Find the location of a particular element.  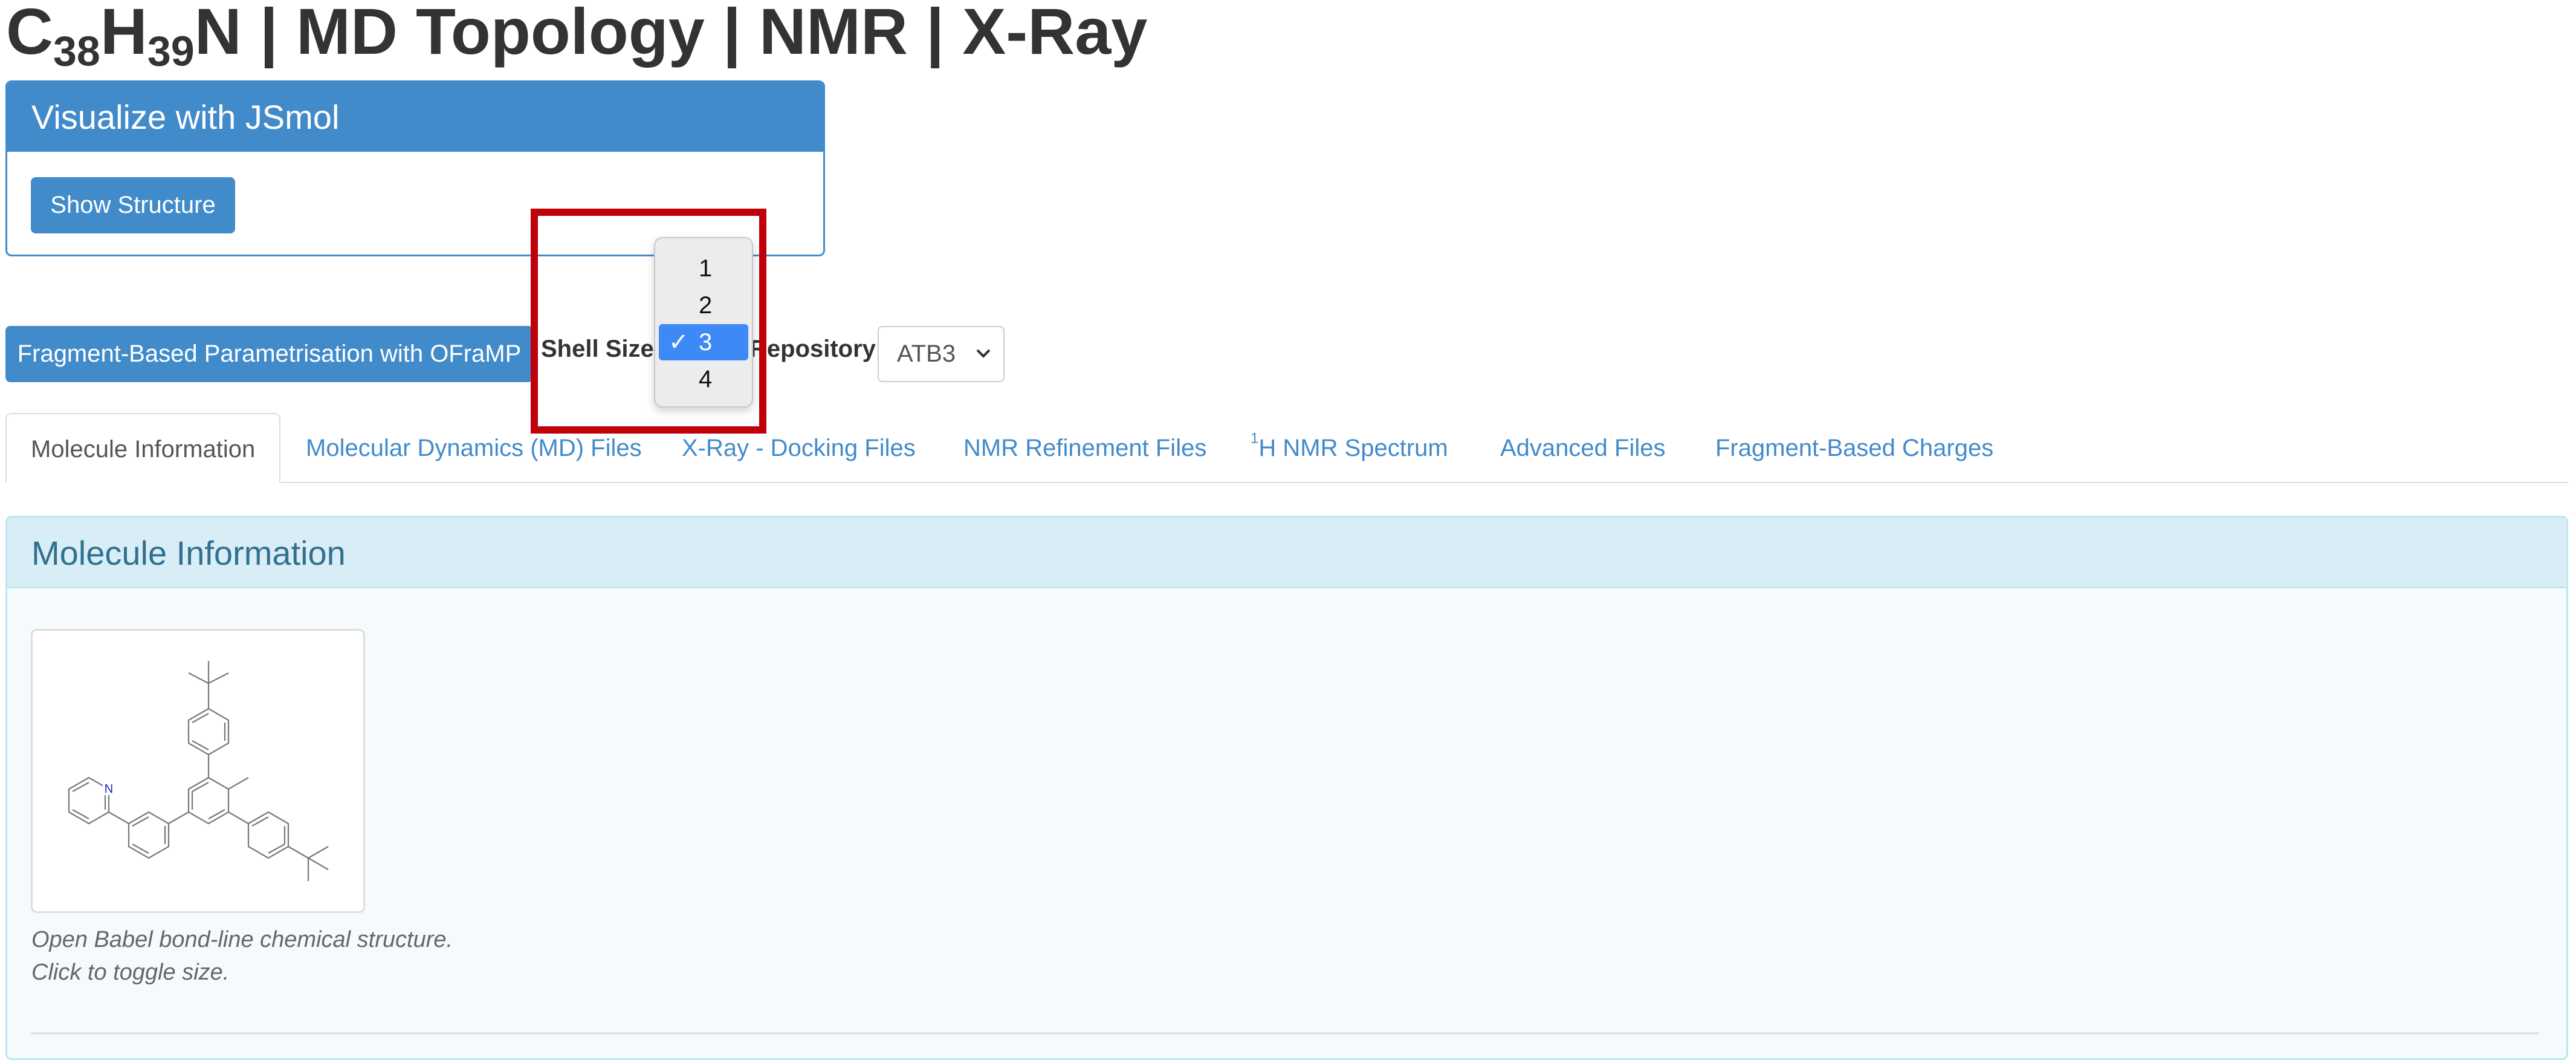

highlight-box is located at coordinates (648, 321).